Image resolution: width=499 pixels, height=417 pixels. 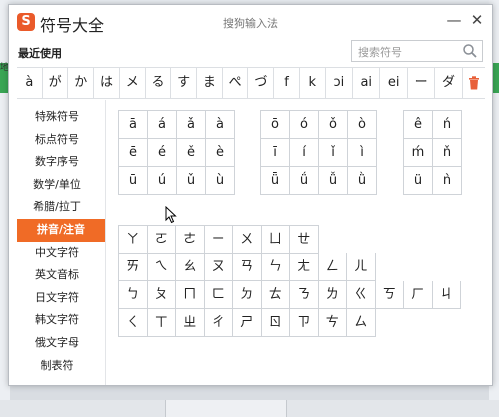 I want to click on sidebar-item: 数学/单位, so click(x=57, y=185).